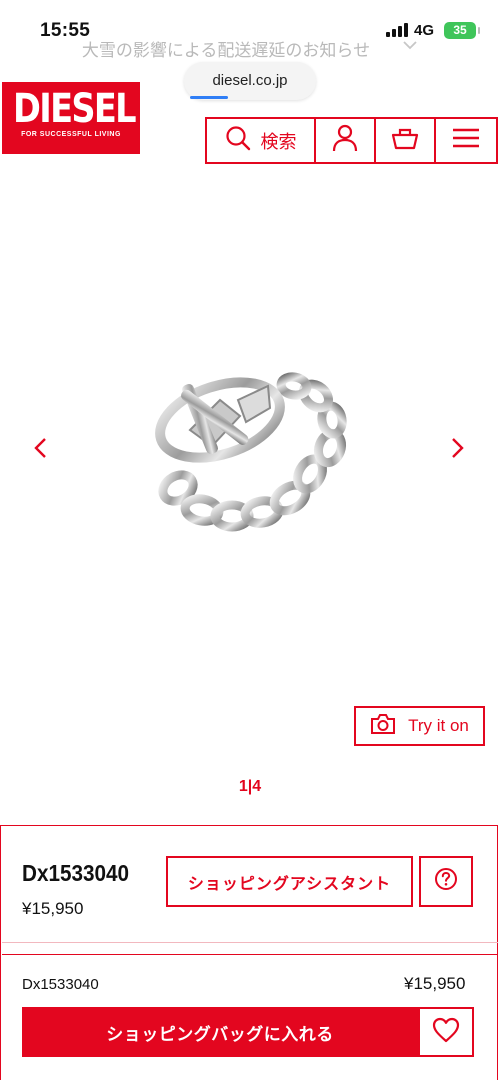 The width and height of the screenshot is (500, 1080). What do you see at coordinates (250, 954) in the screenshot?
I see `sticky-bar-divider` at bounding box center [250, 954].